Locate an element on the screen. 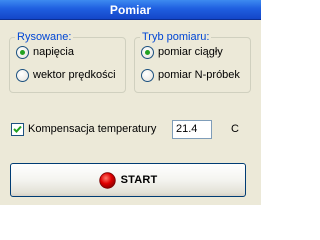  radio-pomiar-n-probek: pomiar N-próbek is located at coordinates (190, 75).